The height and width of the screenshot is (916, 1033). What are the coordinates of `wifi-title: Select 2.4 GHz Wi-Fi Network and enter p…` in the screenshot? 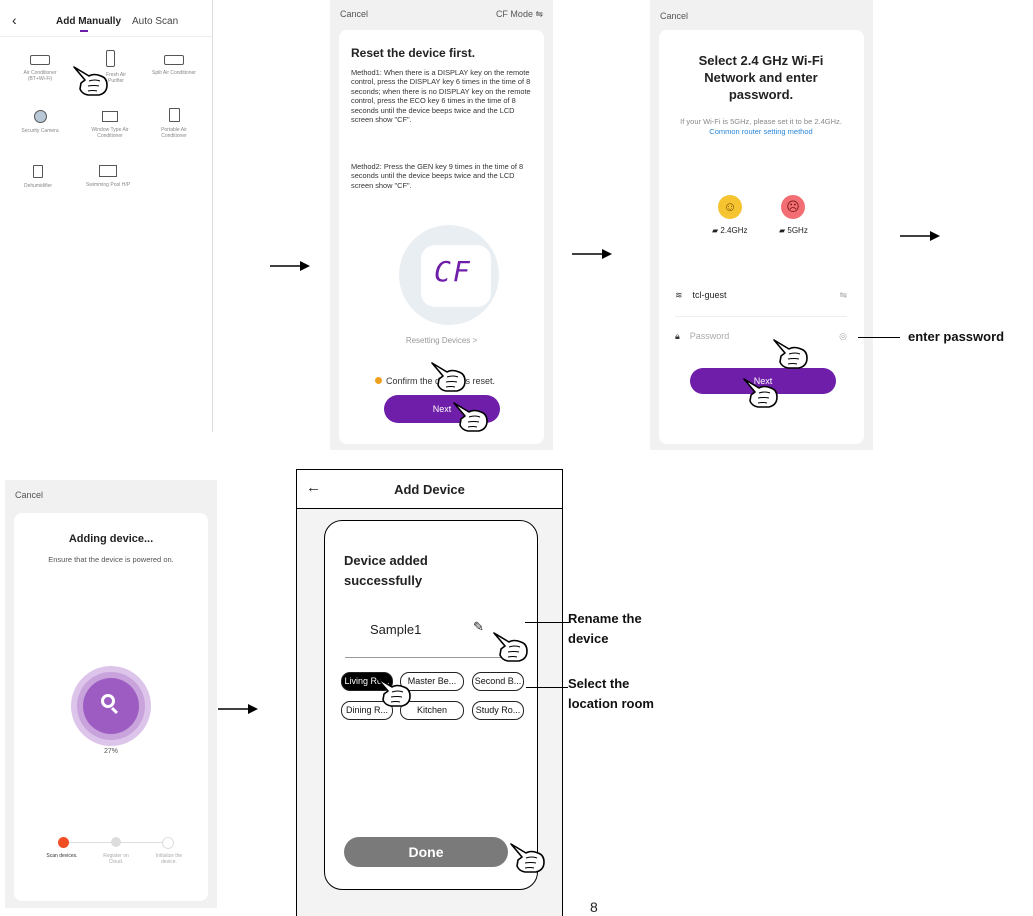 It's located at (761, 77).